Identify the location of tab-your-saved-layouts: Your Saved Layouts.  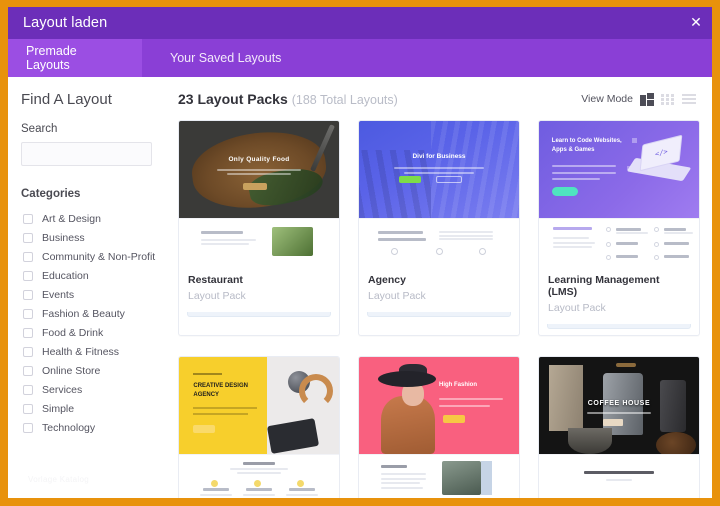
(223, 58).